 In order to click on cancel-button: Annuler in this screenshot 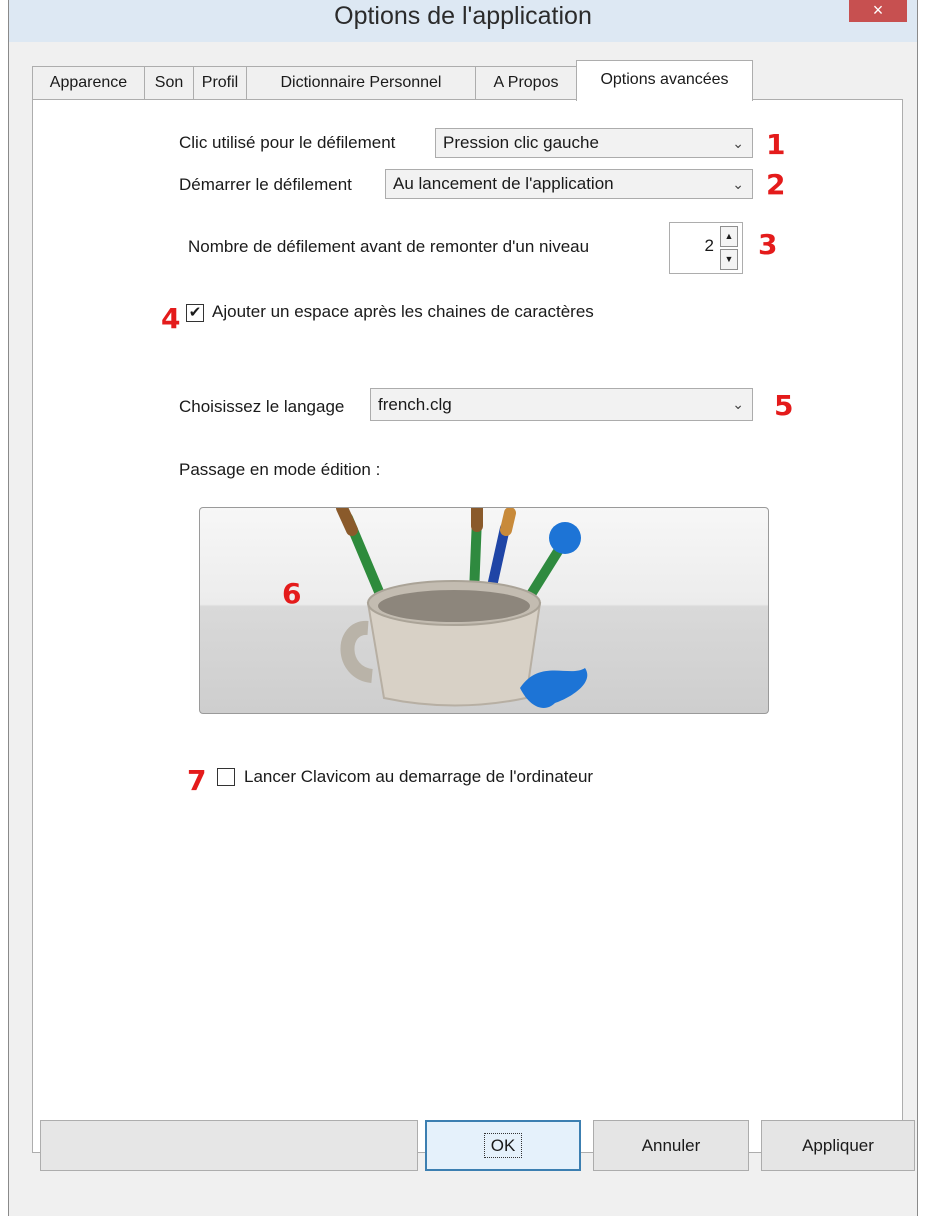, I will do `click(671, 1145)`.